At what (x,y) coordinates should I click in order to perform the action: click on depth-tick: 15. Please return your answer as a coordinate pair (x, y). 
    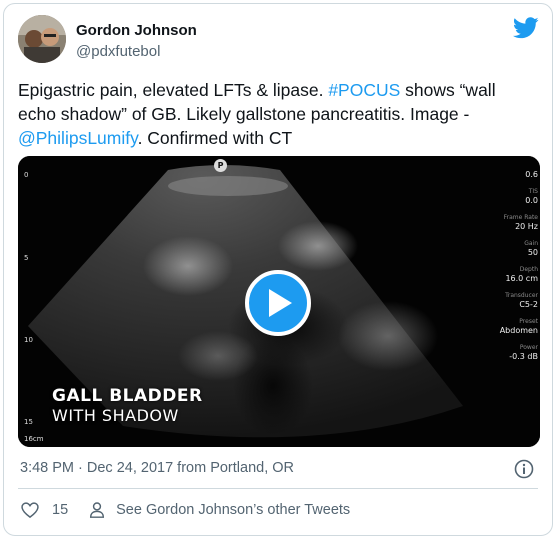
    Looking at the image, I should click on (28, 422).